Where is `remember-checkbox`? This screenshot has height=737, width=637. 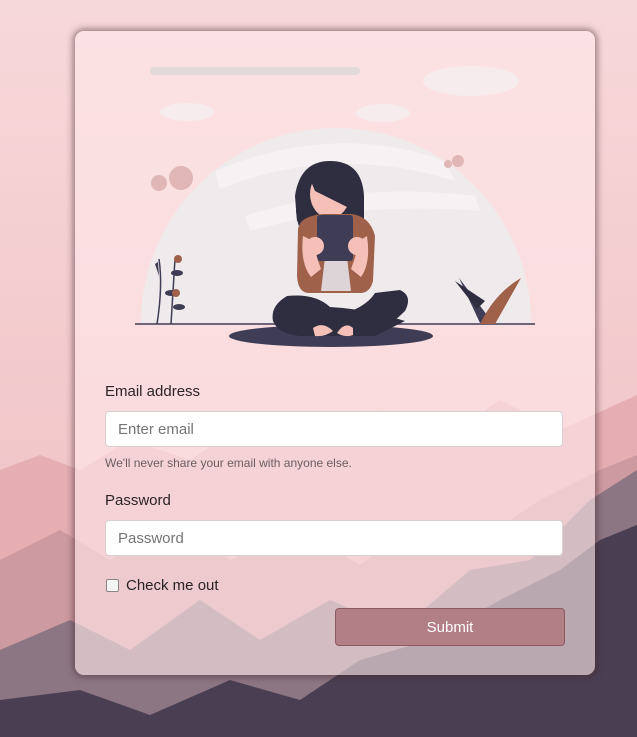
remember-checkbox is located at coordinates (112, 585).